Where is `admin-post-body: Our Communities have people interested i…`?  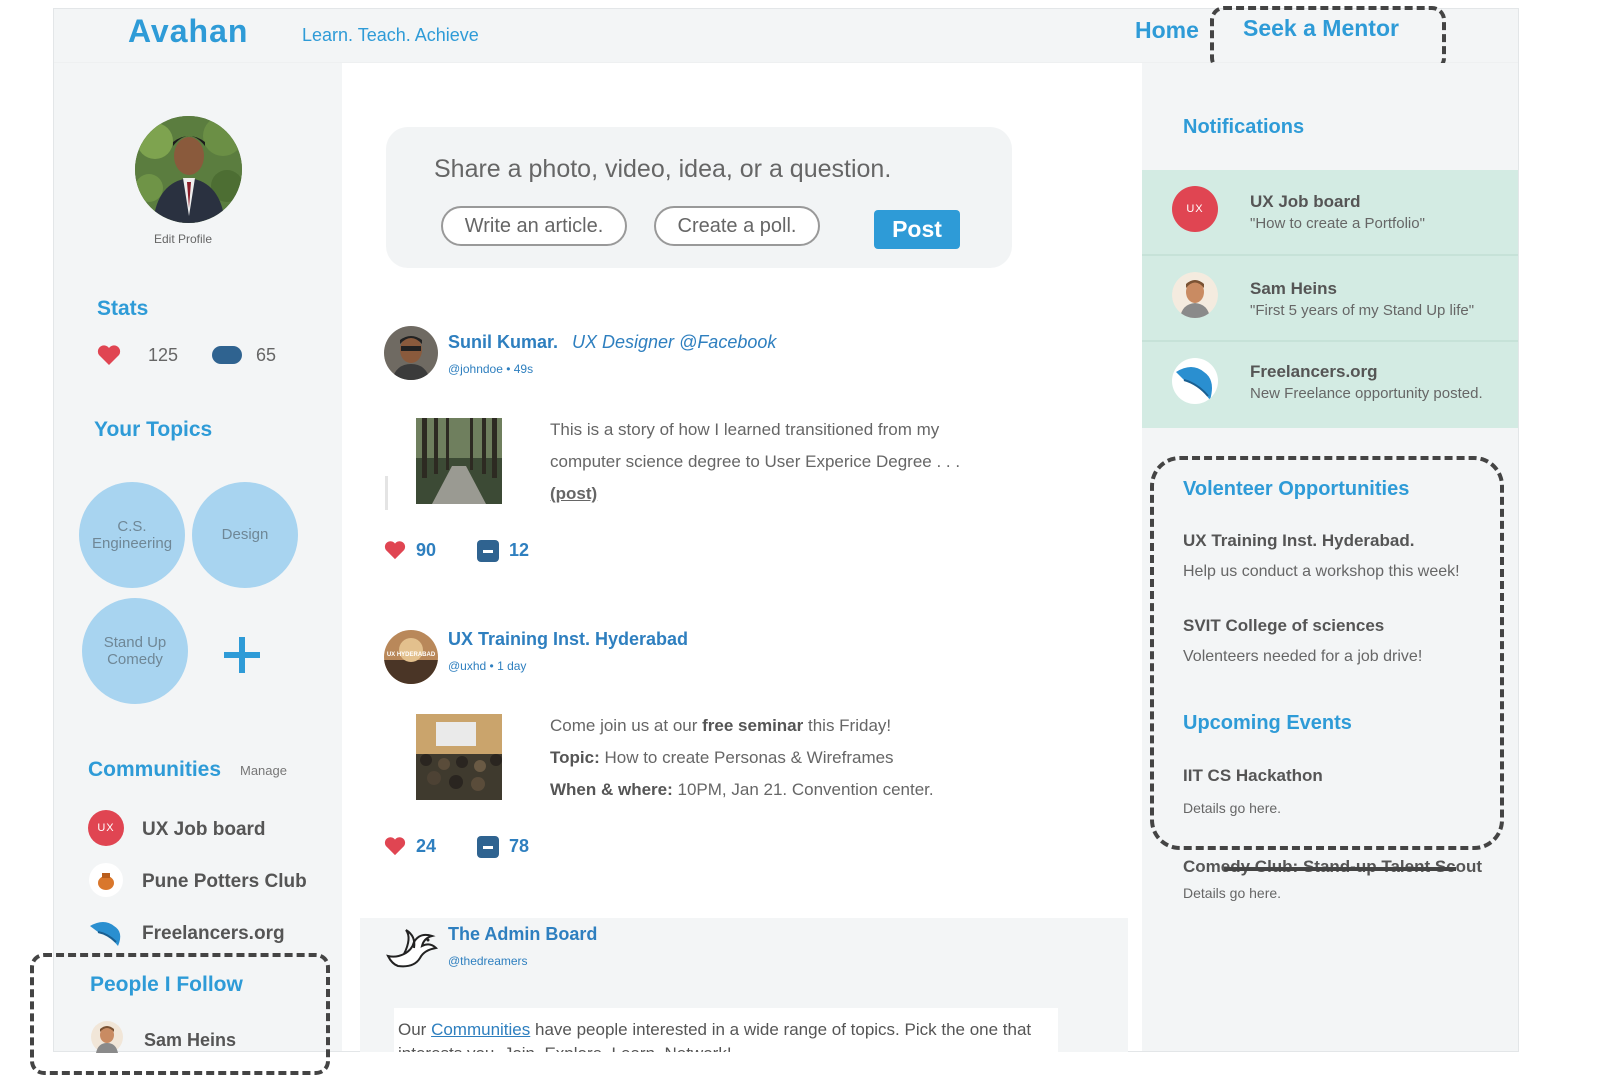 admin-post-body: Our Communities have people interested i… is located at coordinates (726, 1030).